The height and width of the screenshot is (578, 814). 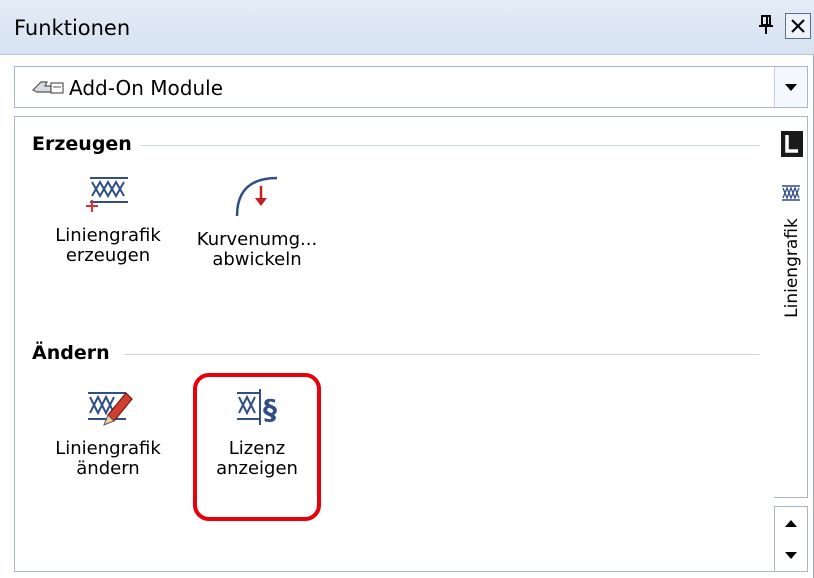 I want to click on scroll-up-icon, so click(x=791, y=523).